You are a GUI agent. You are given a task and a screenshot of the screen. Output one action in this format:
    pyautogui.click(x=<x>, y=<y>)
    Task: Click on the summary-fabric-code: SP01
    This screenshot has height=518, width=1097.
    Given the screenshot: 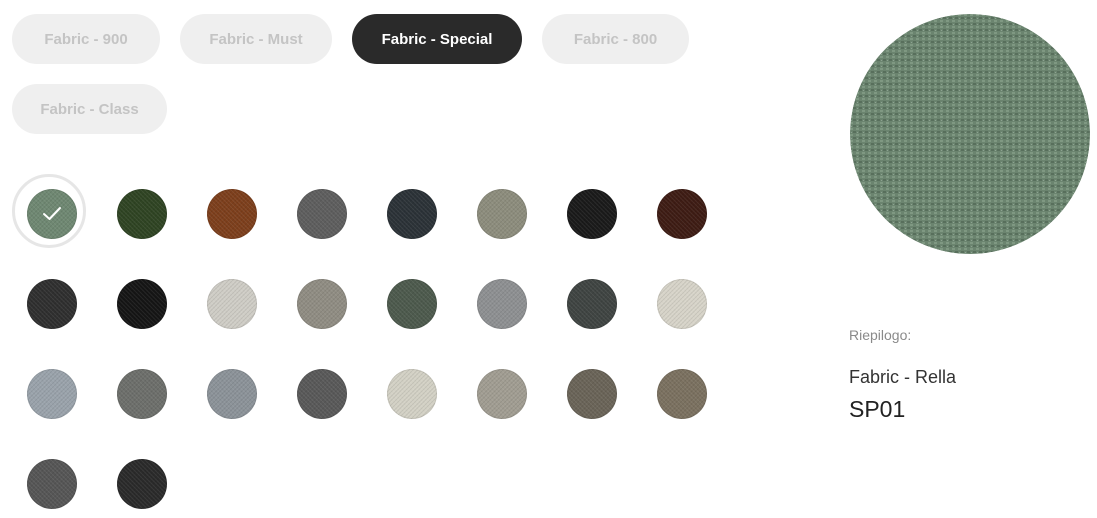 What is the action you would take?
    pyautogui.click(x=877, y=409)
    